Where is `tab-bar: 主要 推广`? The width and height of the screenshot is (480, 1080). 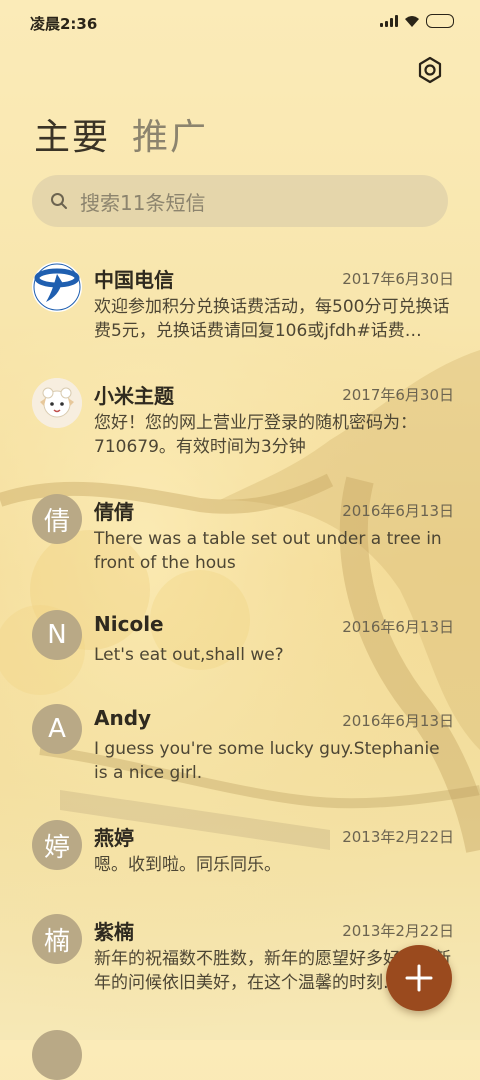 tab-bar: 主要 推广 is located at coordinates (121, 134).